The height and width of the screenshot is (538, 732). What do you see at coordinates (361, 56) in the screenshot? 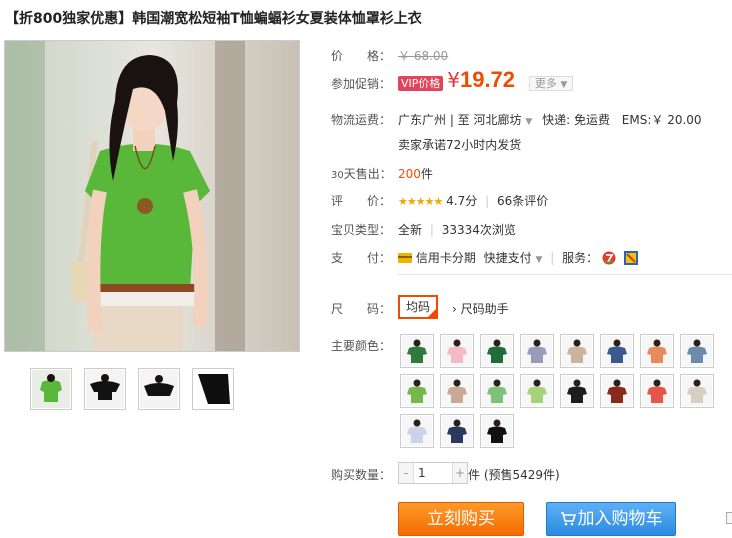
I see `price-label: 价 格：` at bounding box center [361, 56].